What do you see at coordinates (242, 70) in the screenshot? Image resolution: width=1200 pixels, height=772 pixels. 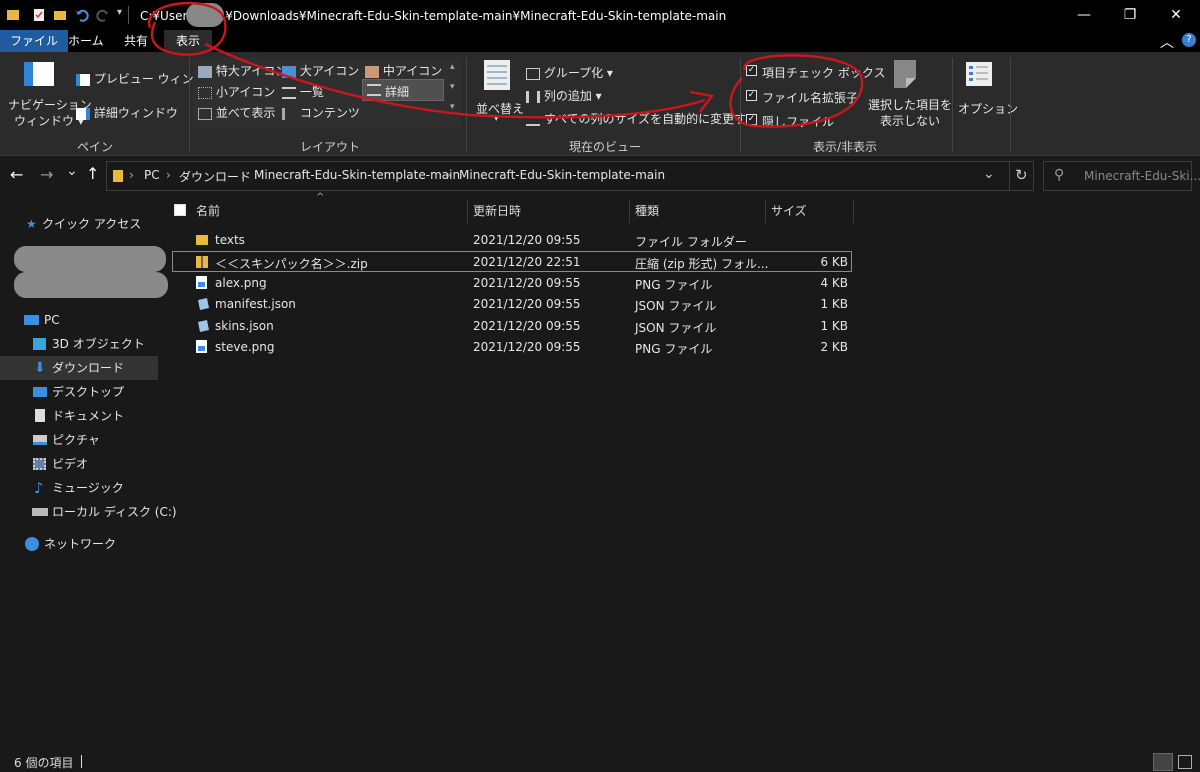 I see `layout-xl-icons: 特大アイコン` at bounding box center [242, 70].